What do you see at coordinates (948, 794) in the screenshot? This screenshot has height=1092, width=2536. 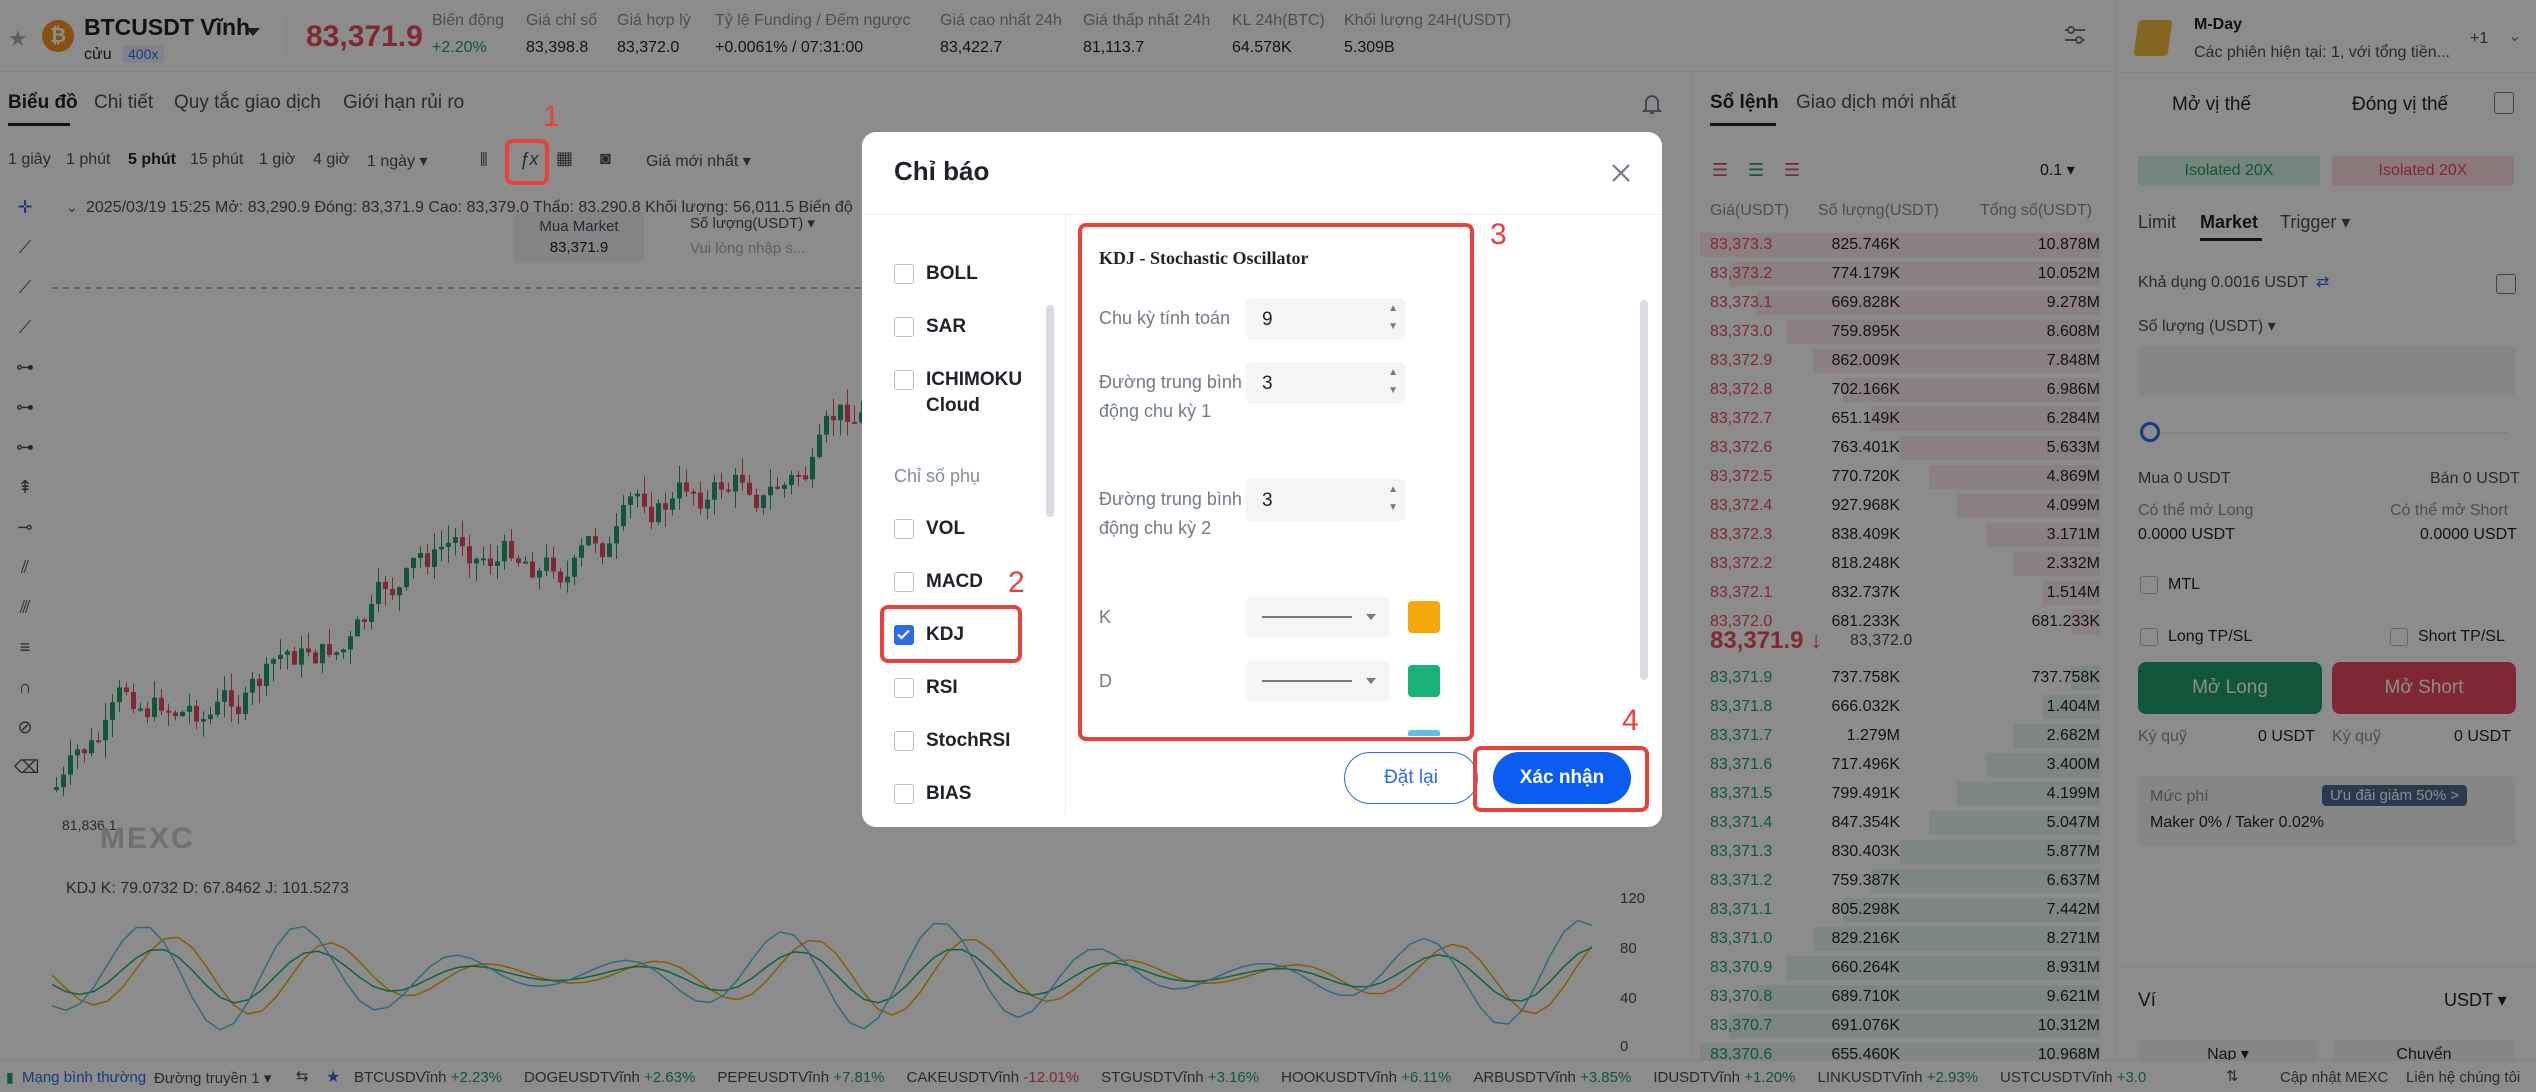 I see `indicator-bias: BIAS` at bounding box center [948, 794].